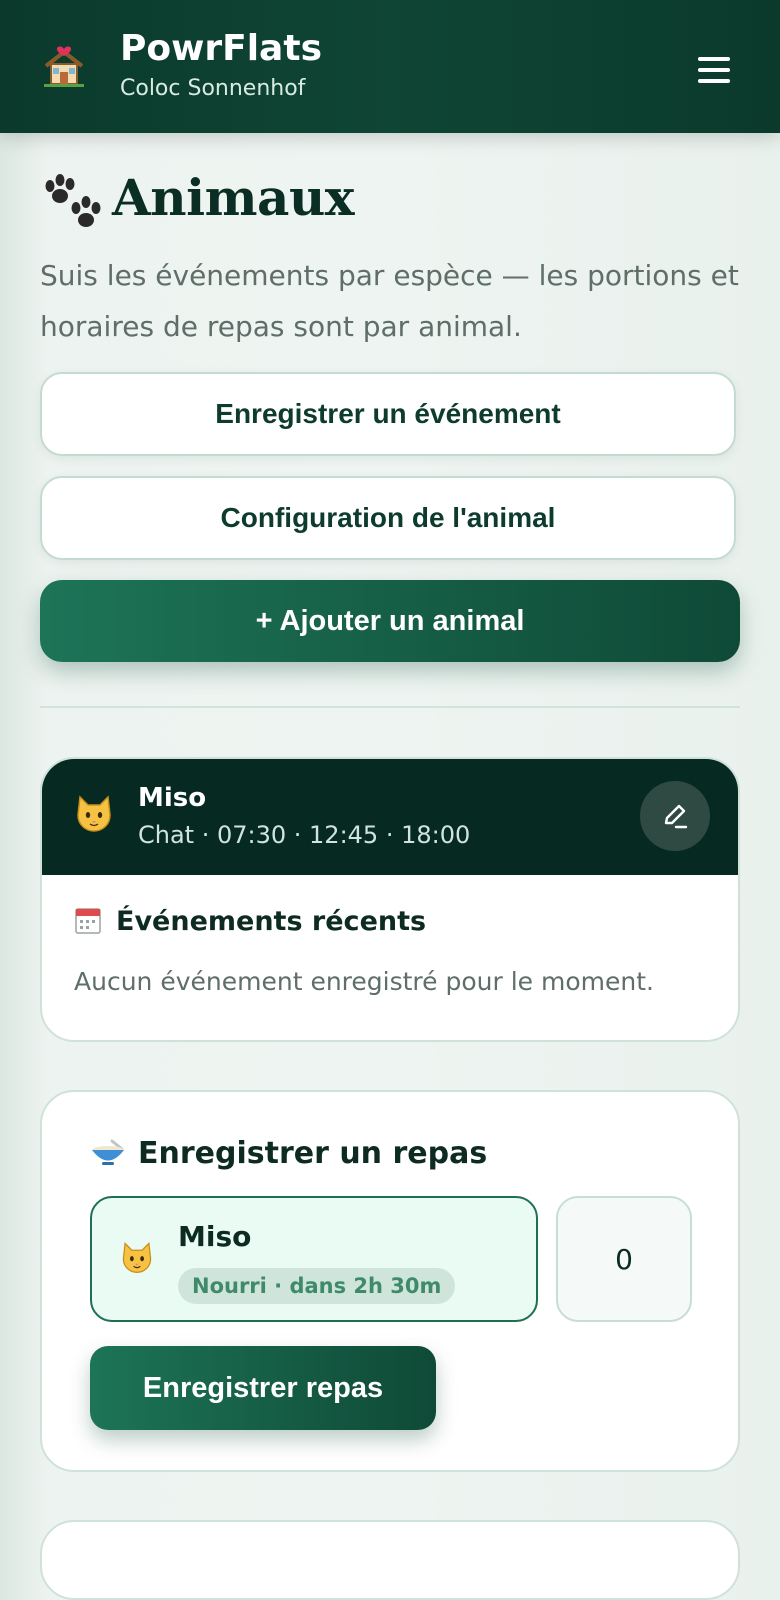 This screenshot has width=780, height=1600. What do you see at coordinates (213, 88) in the screenshot?
I see `household-name: Coloc Sonnenhof` at bounding box center [213, 88].